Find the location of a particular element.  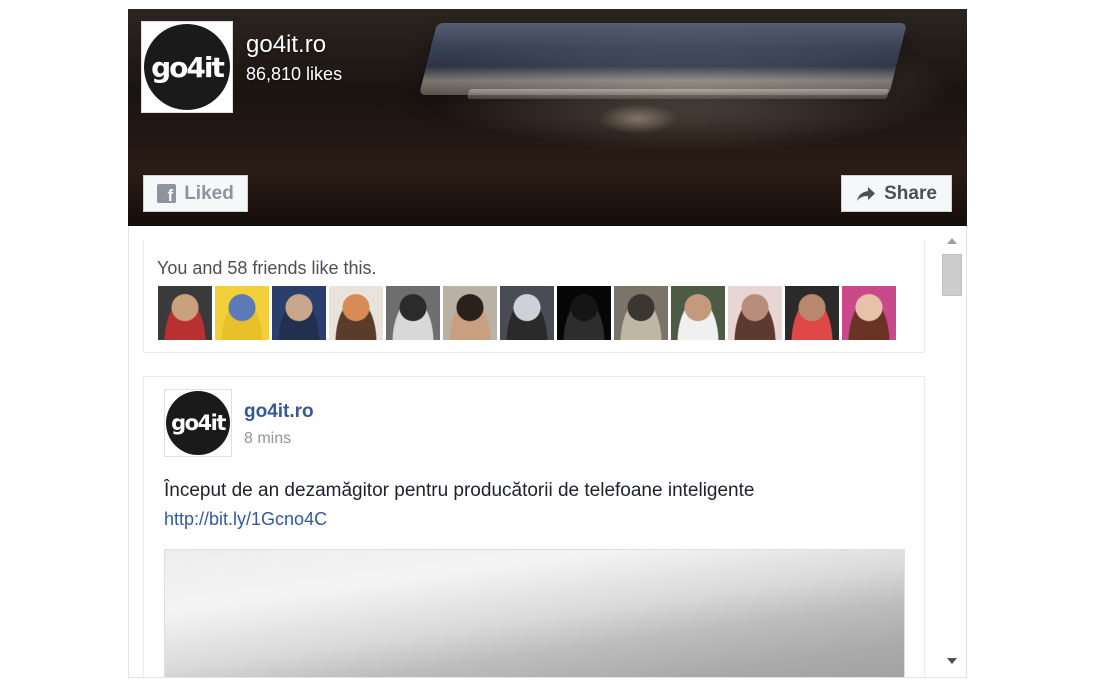

go4it-logo: go4it is located at coordinates (187, 67).